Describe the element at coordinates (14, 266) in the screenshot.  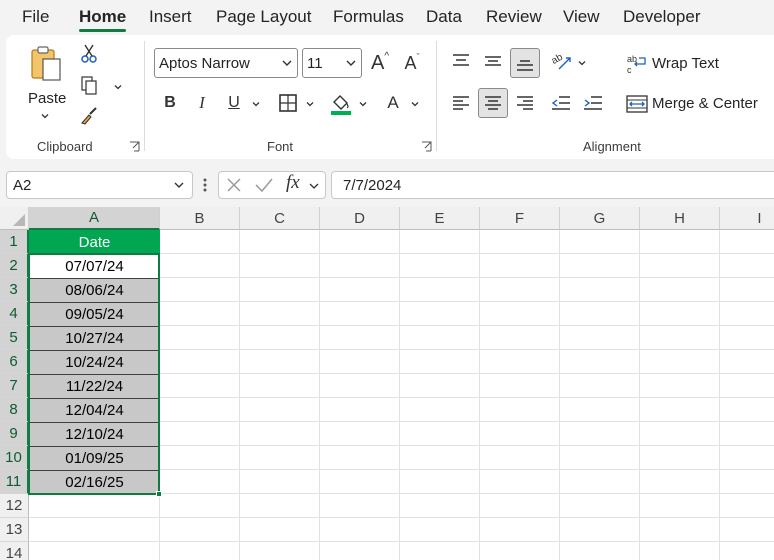
I see `row-header-2: 2` at that location.